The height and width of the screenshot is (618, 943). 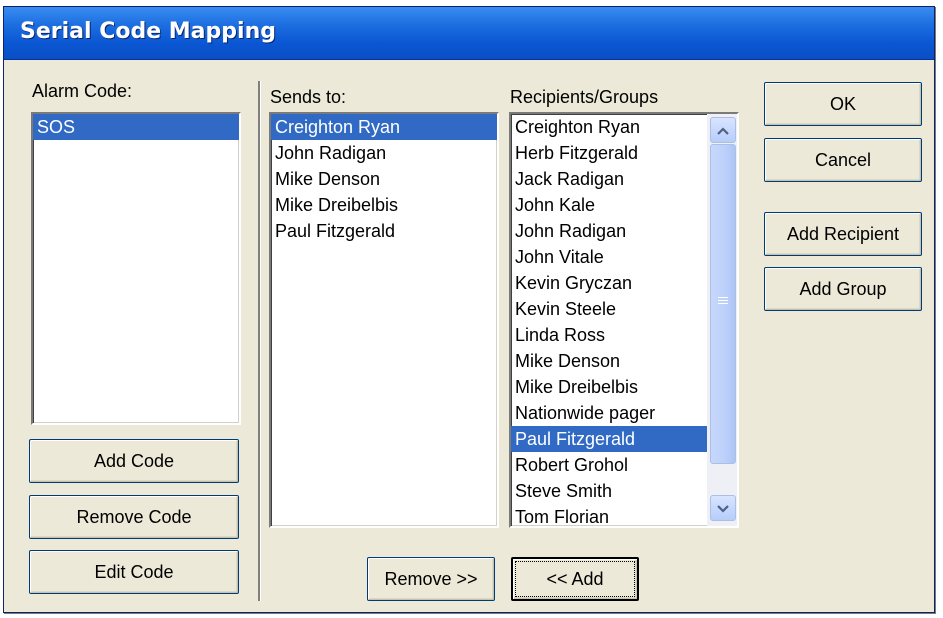 What do you see at coordinates (384, 153) in the screenshot?
I see `sends-to-item: John Radigan` at bounding box center [384, 153].